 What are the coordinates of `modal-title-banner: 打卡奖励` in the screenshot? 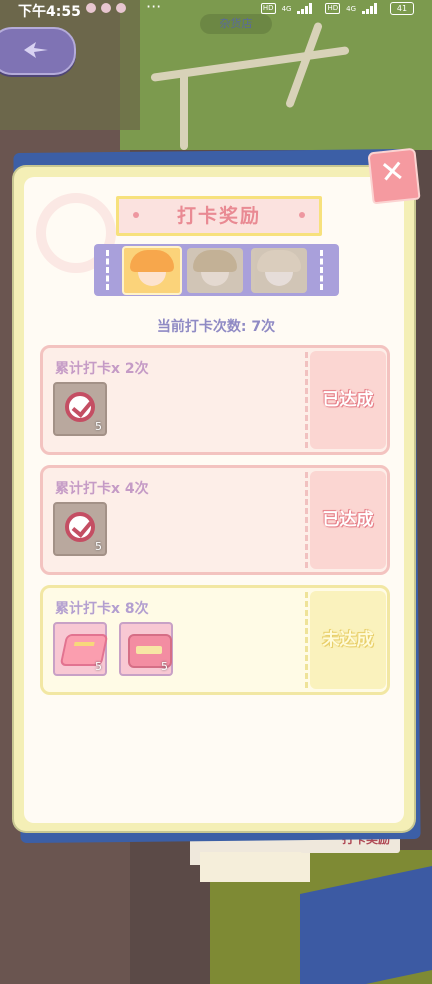 It's located at (219, 216).